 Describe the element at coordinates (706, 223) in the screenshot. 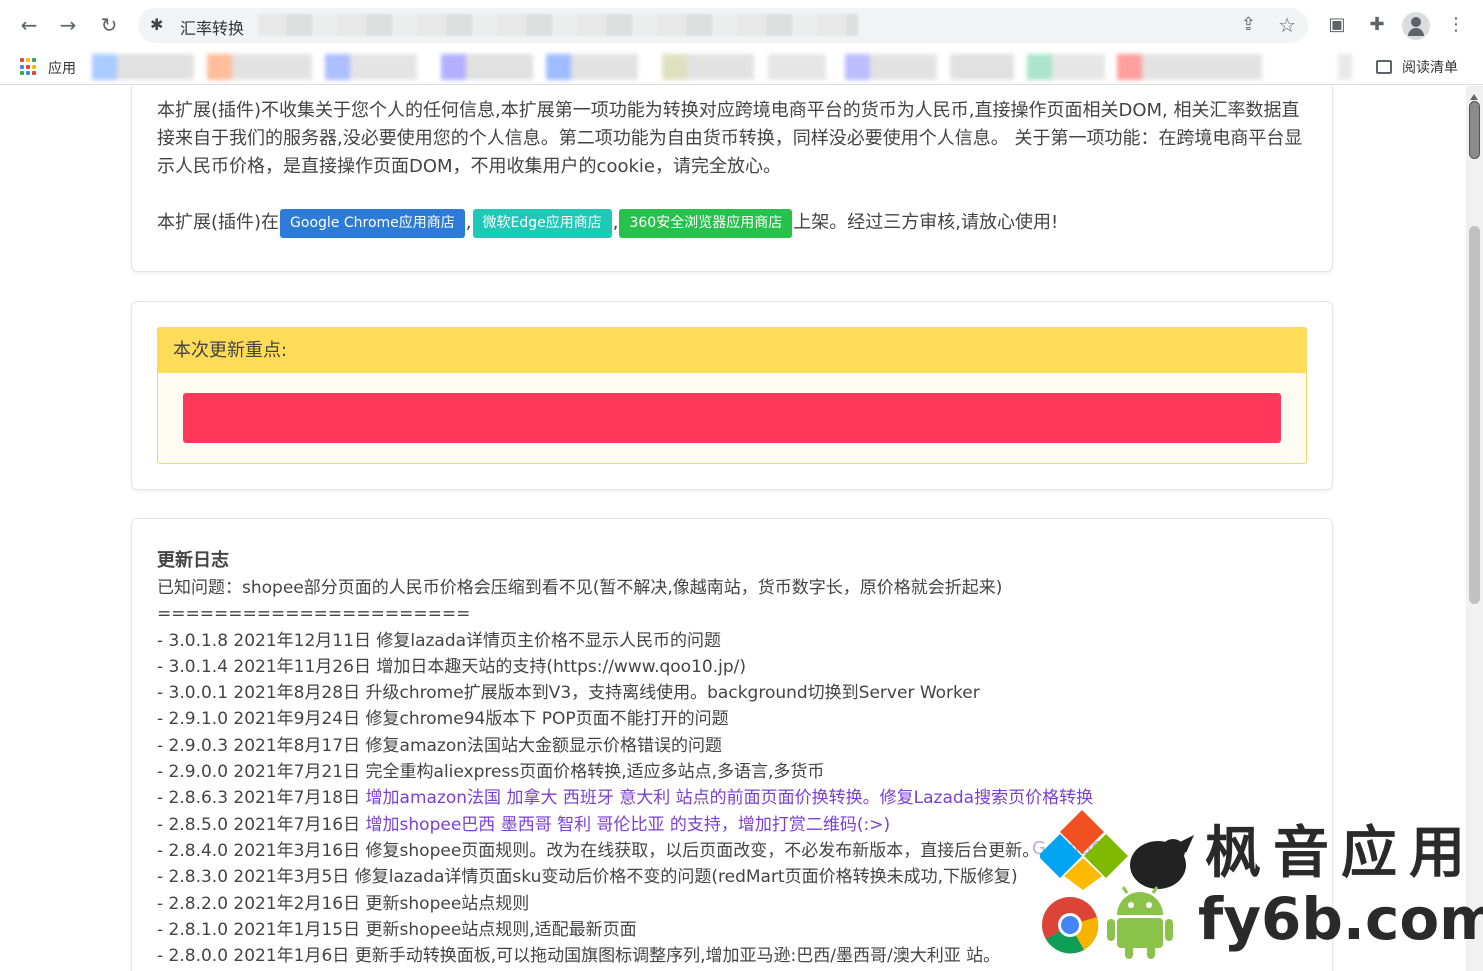

I see `360-store-badge: 360安全浏览器应用商店` at that location.